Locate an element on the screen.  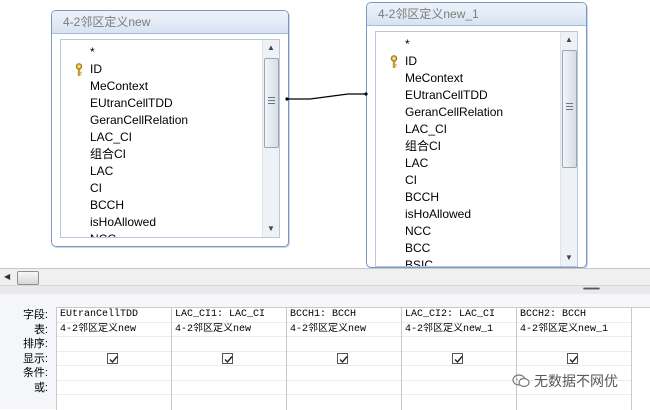
grid-column: EUtranCellTDD 4-2邻区定义new is located at coordinates (114, 359).